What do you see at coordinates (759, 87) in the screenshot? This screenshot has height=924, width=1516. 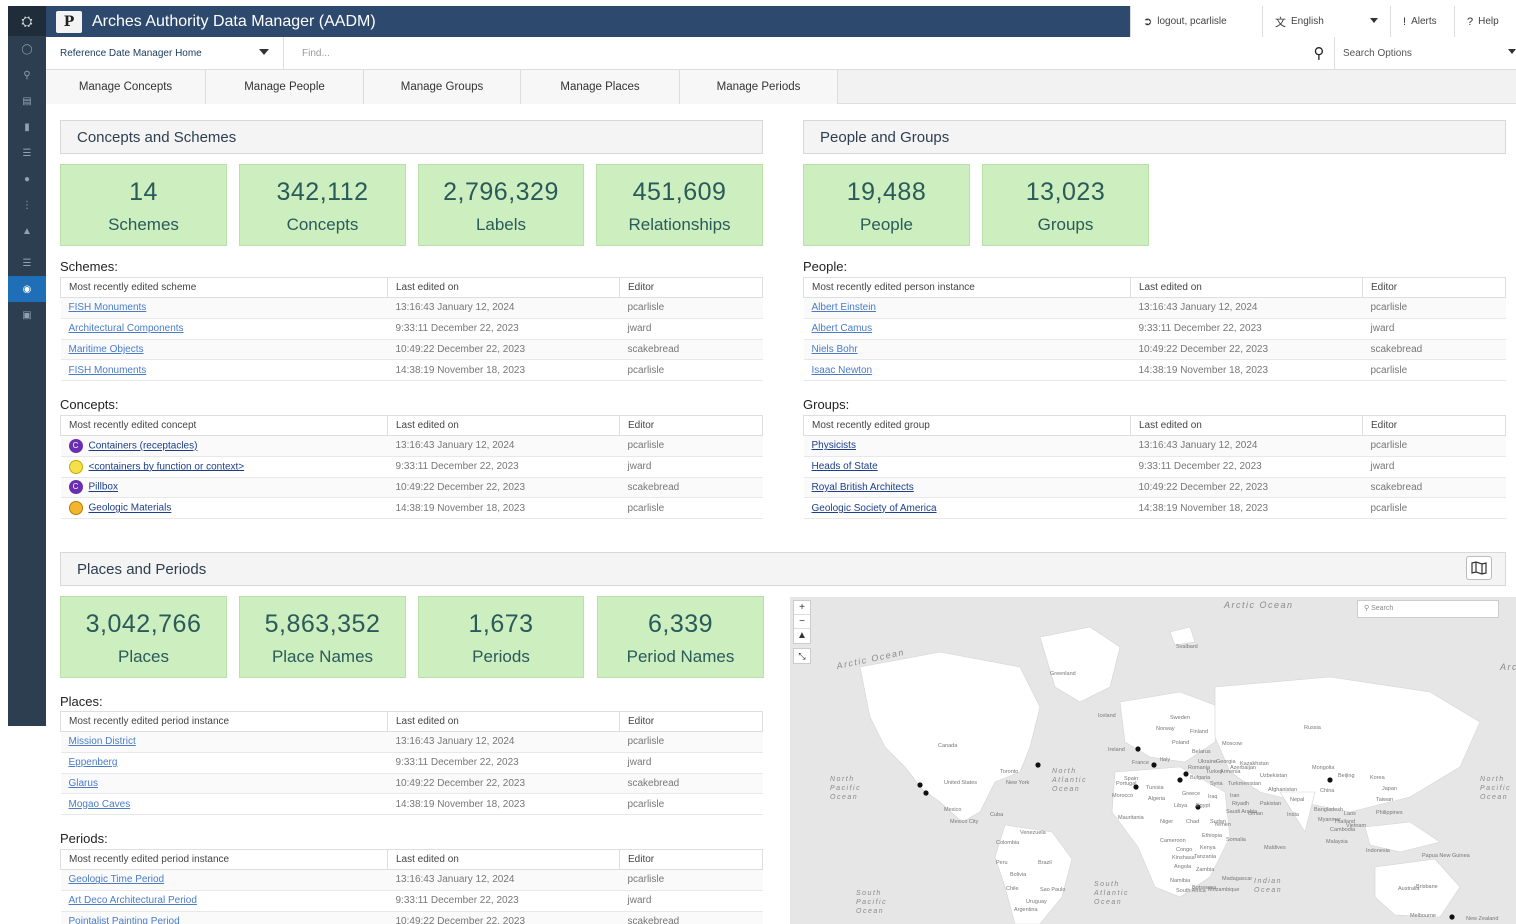 I see `tab-manage-periods: Manage Periods` at bounding box center [759, 87].